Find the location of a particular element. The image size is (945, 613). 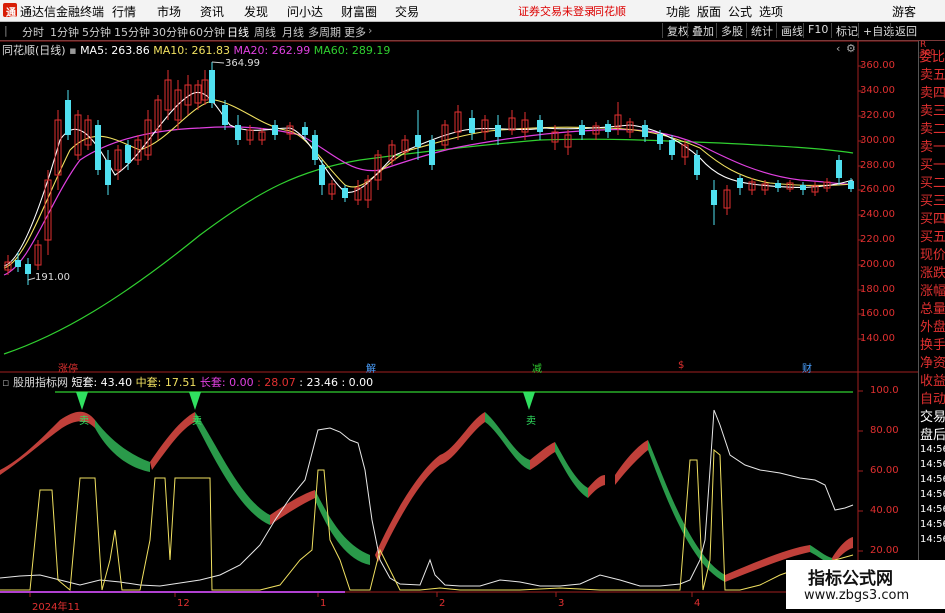

quote-label: 净资 is located at coordinates (932, 363).